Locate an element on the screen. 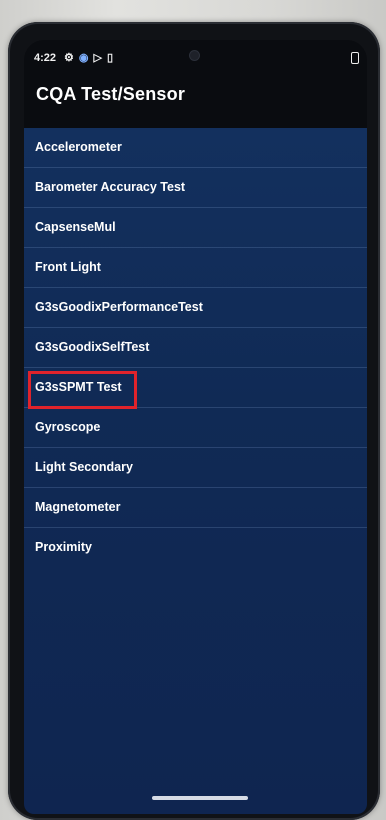 The width and height of the screenshot is (386, 820). signal-icon: ◉ is located at coordinates (83, 58).